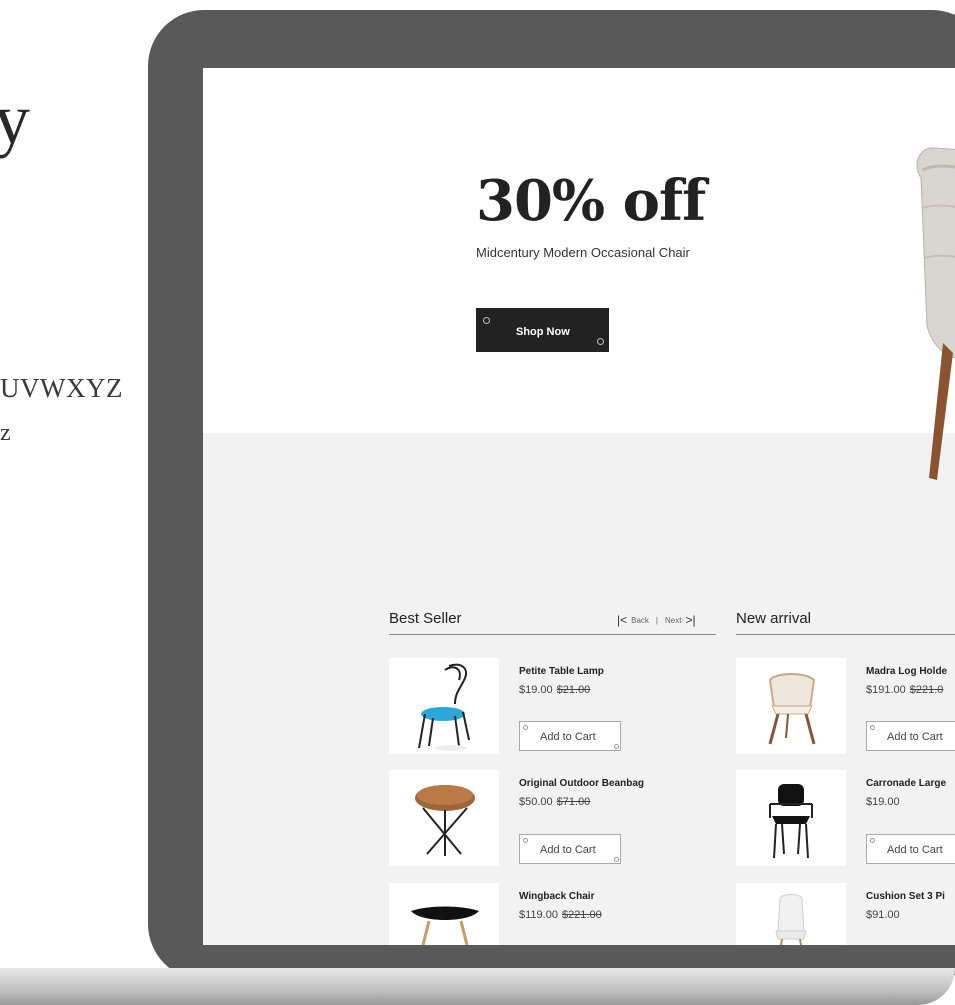  What do you see at coordinates (791, 821) in the screenshot?
I see `office-chair-icon` at bounding box center [791, 821].